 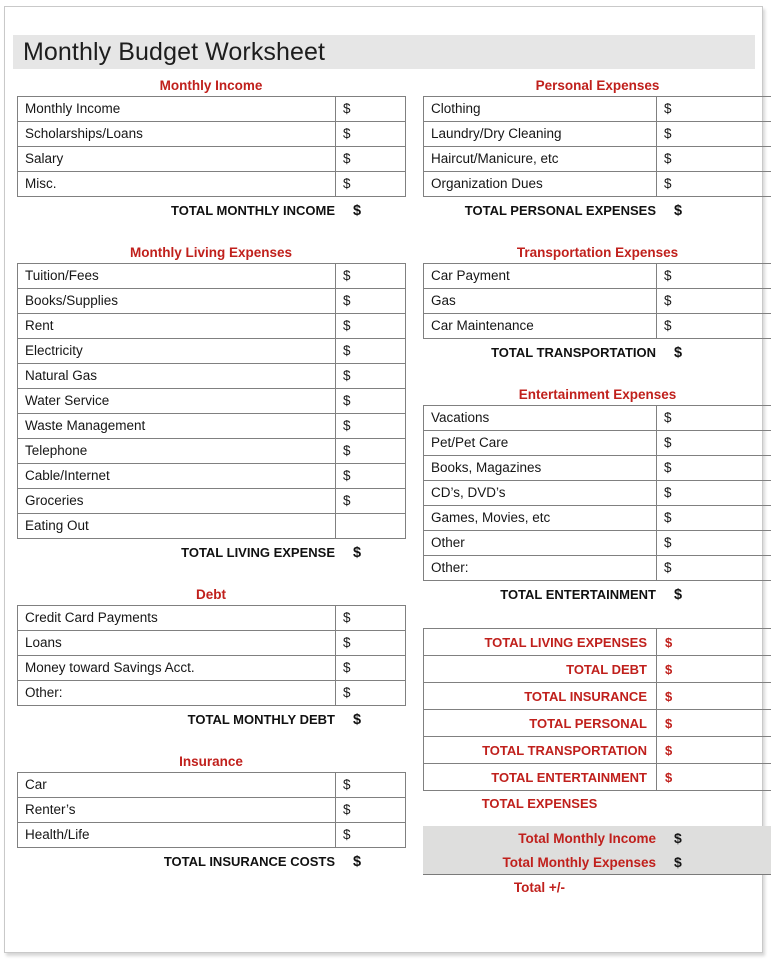 I want to click on tbody-transportation-expenses: Car Payment $ Gas $ Car Maintenance $, so click(x=597, y=301).